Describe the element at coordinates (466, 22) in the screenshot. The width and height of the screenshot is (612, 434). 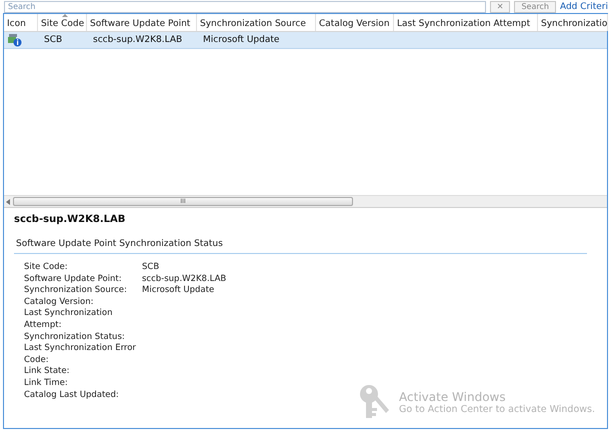
I see `column-header: Last Synchronization Attempt` at that location.